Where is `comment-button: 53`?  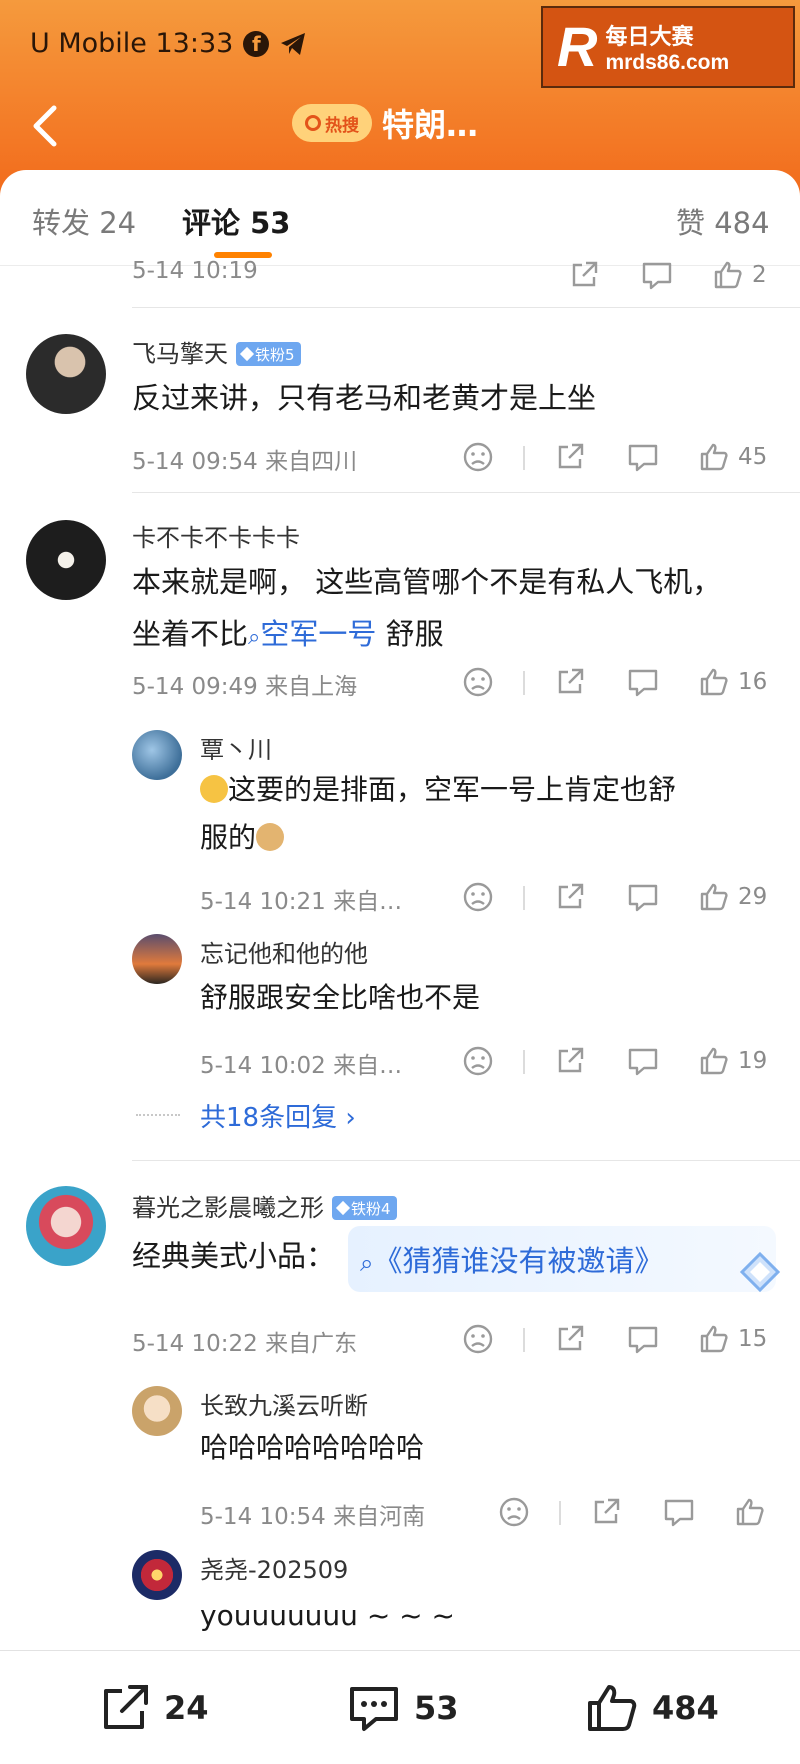 comment-button: 53 is located at coordinates (402, 1708).